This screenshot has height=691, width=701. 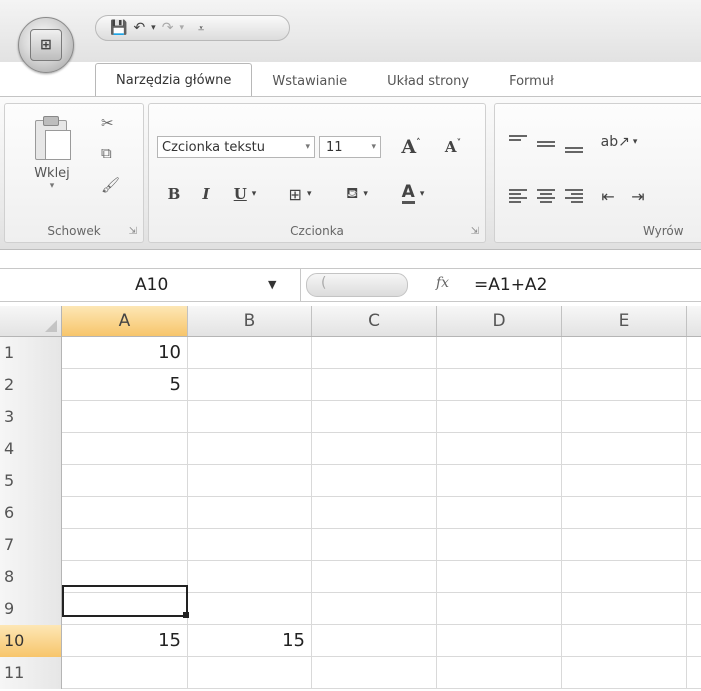 What do you see at coordinates (46, 45) in the screenshot?
I see `office-button: ⊞` at bounding box center [46, 45].